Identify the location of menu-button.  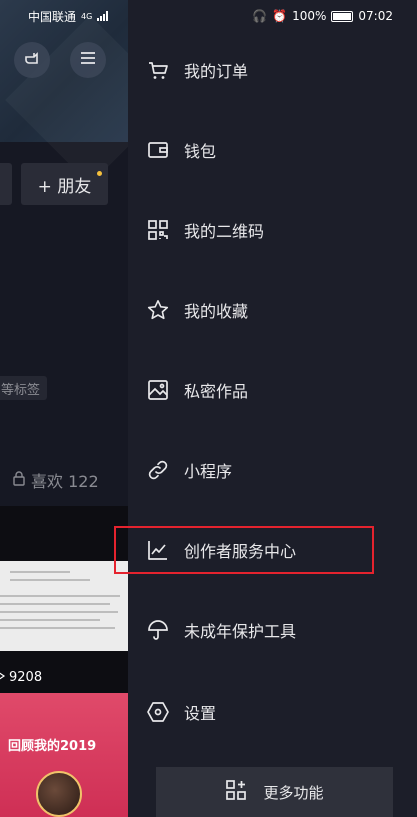
(88, 60).